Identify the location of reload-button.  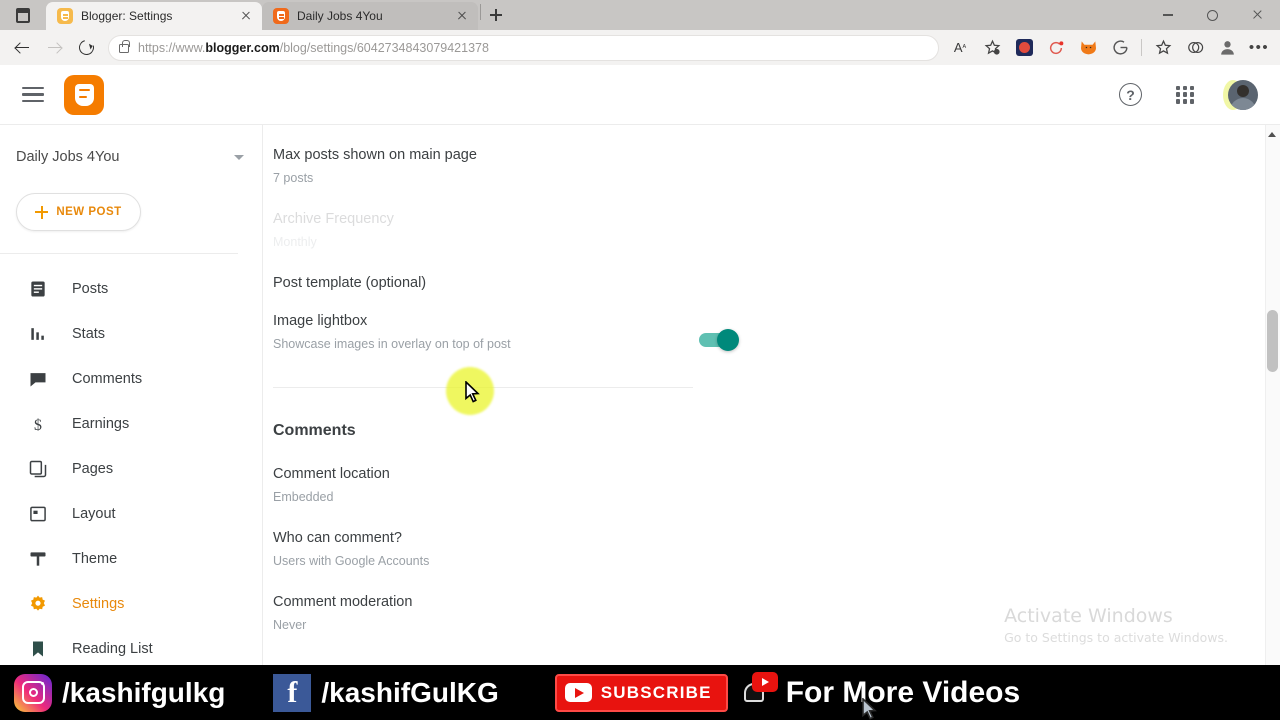
(86, 48).